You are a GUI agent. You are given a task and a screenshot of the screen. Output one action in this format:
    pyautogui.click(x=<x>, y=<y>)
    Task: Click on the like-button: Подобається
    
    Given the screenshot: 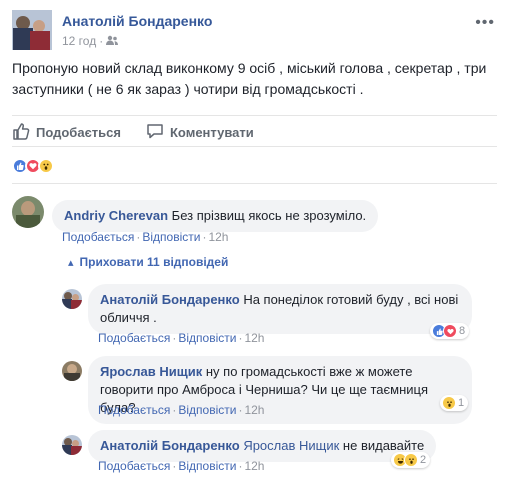 What is the action you would take?
    pyautogui.click(x=66, y=132)
    